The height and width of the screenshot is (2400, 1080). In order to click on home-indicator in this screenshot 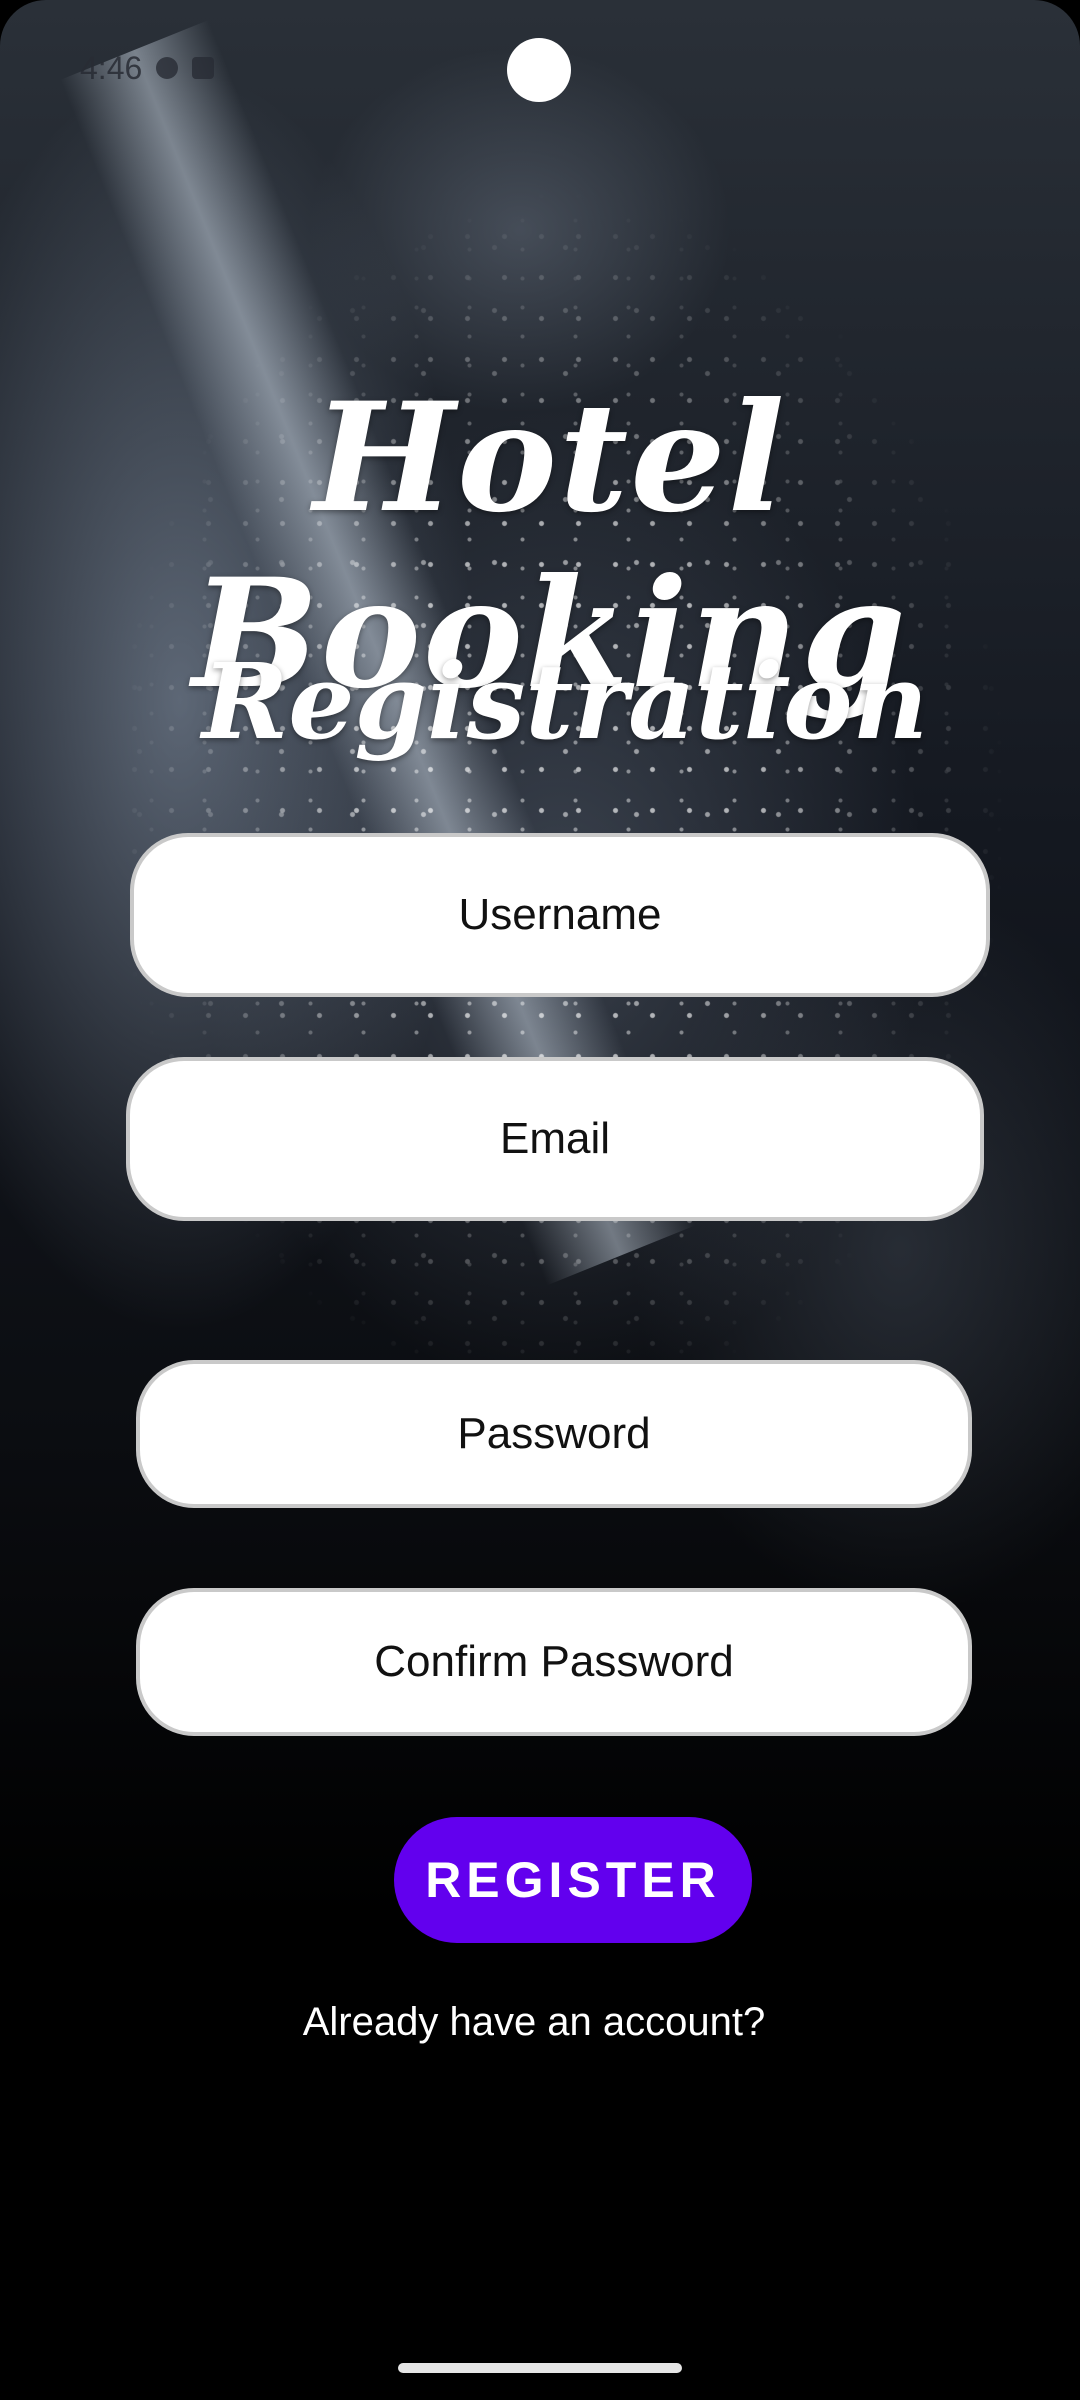, I will do `click(540, 2368)`.